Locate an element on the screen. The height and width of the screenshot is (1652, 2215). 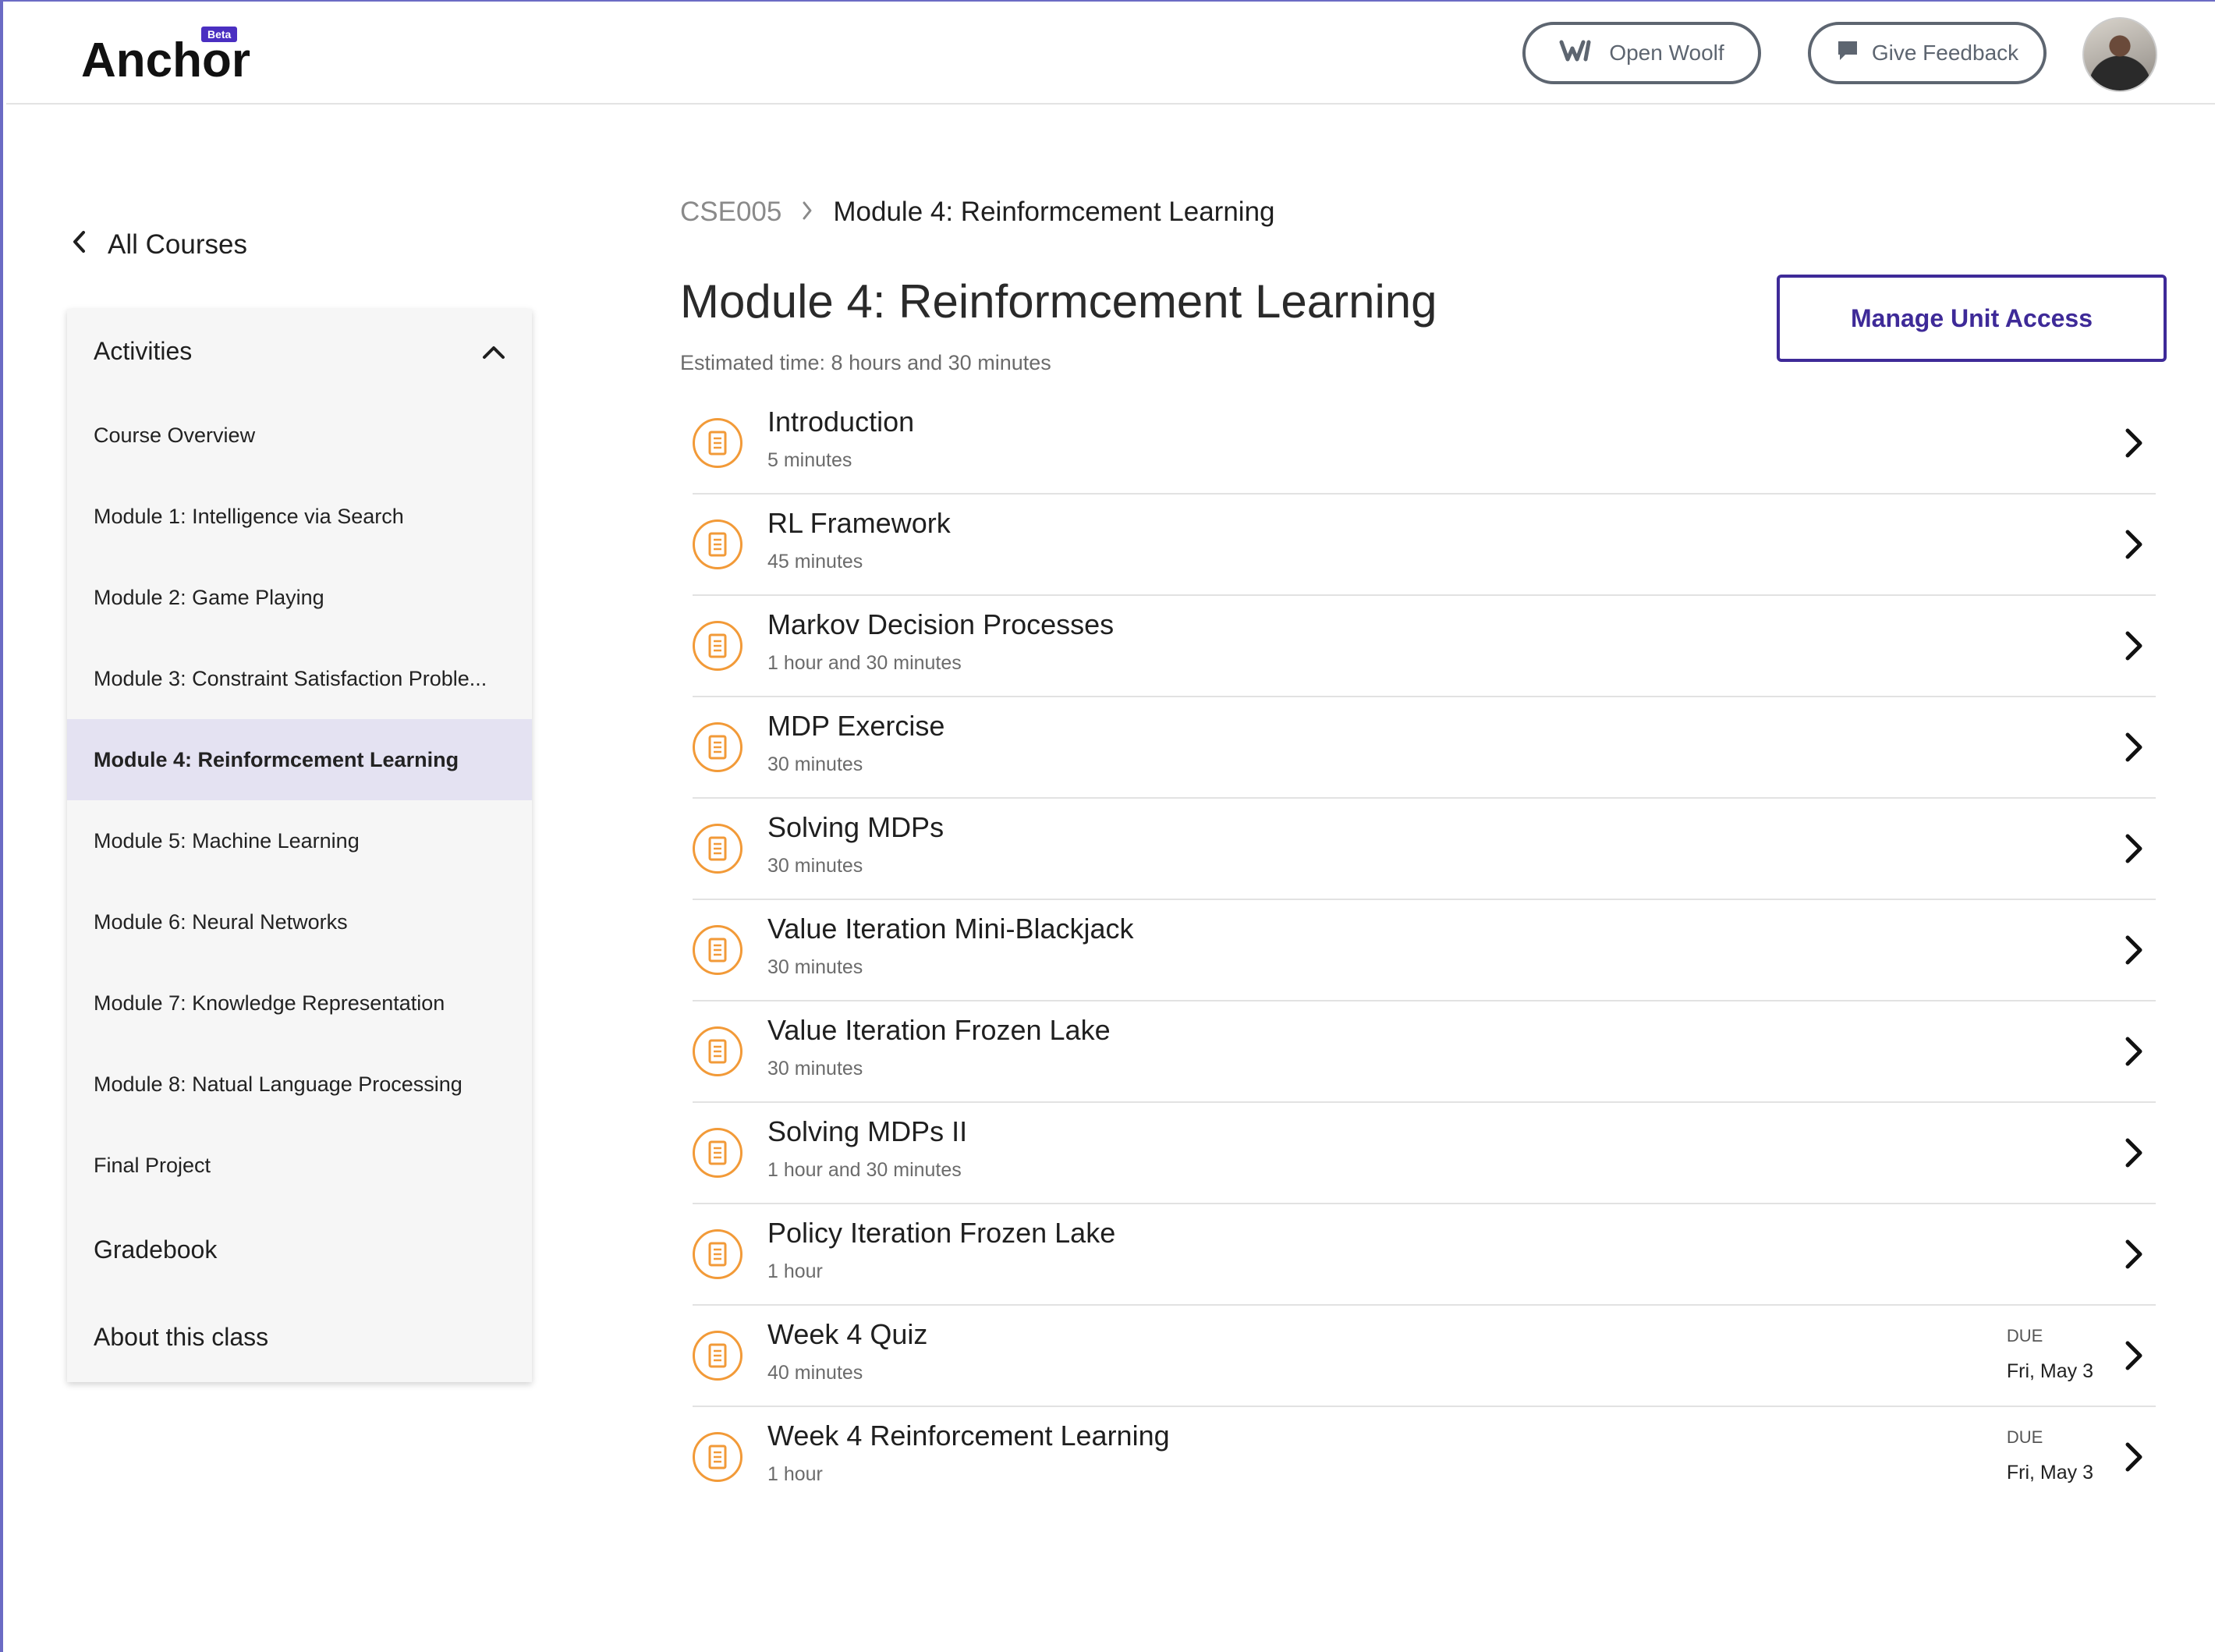
user-avatar is located at coordinates (2119, 54).